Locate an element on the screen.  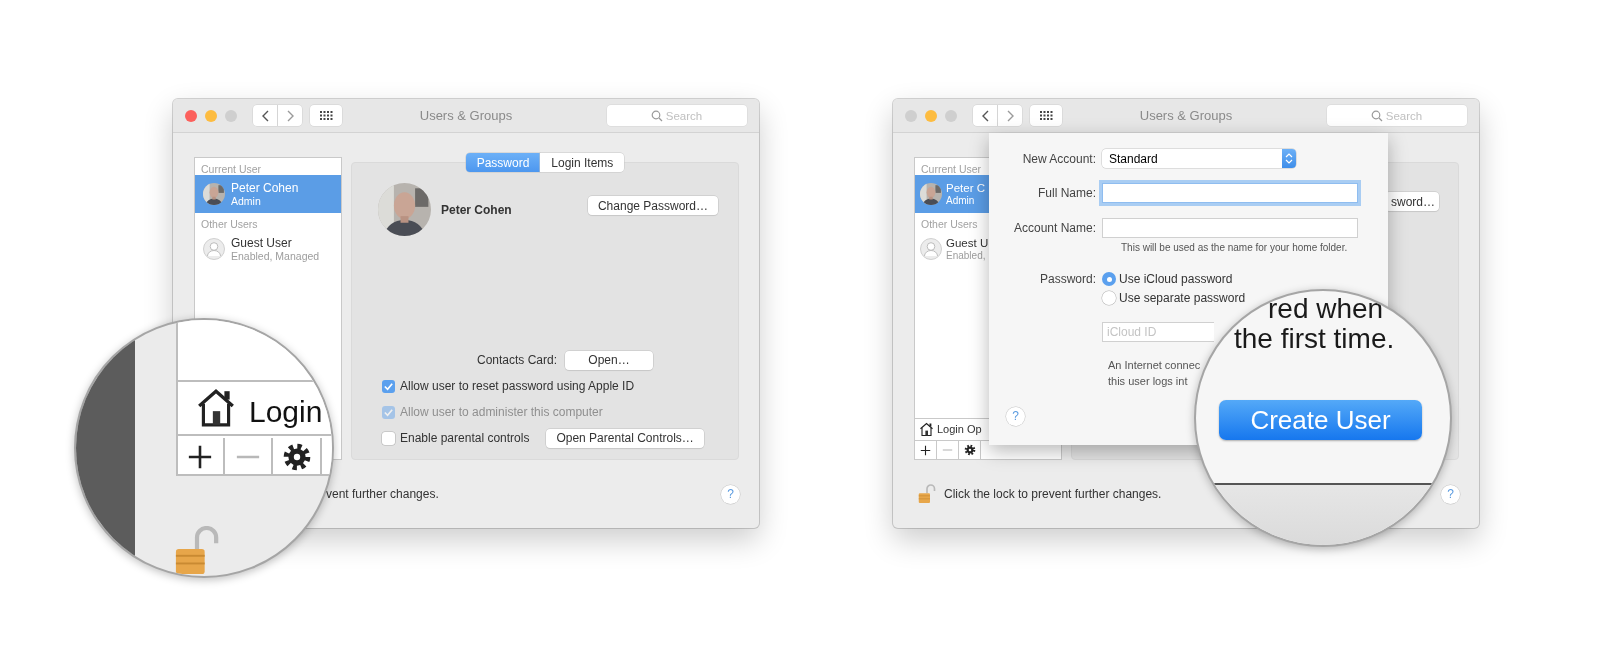
checkbox-label: Enable parental controls is located at coordinates (465, 438).